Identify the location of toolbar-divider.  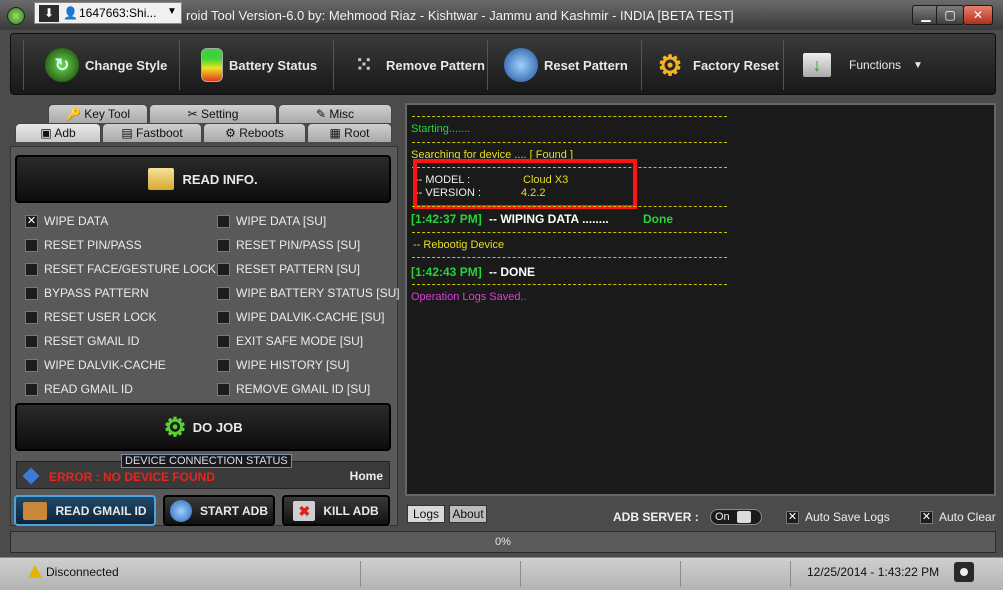
(487, 65).